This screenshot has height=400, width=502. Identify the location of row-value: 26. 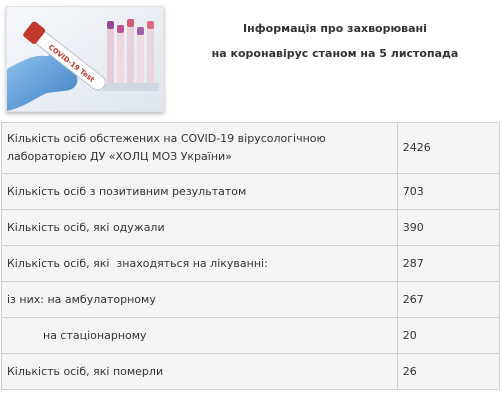
(448, 371).